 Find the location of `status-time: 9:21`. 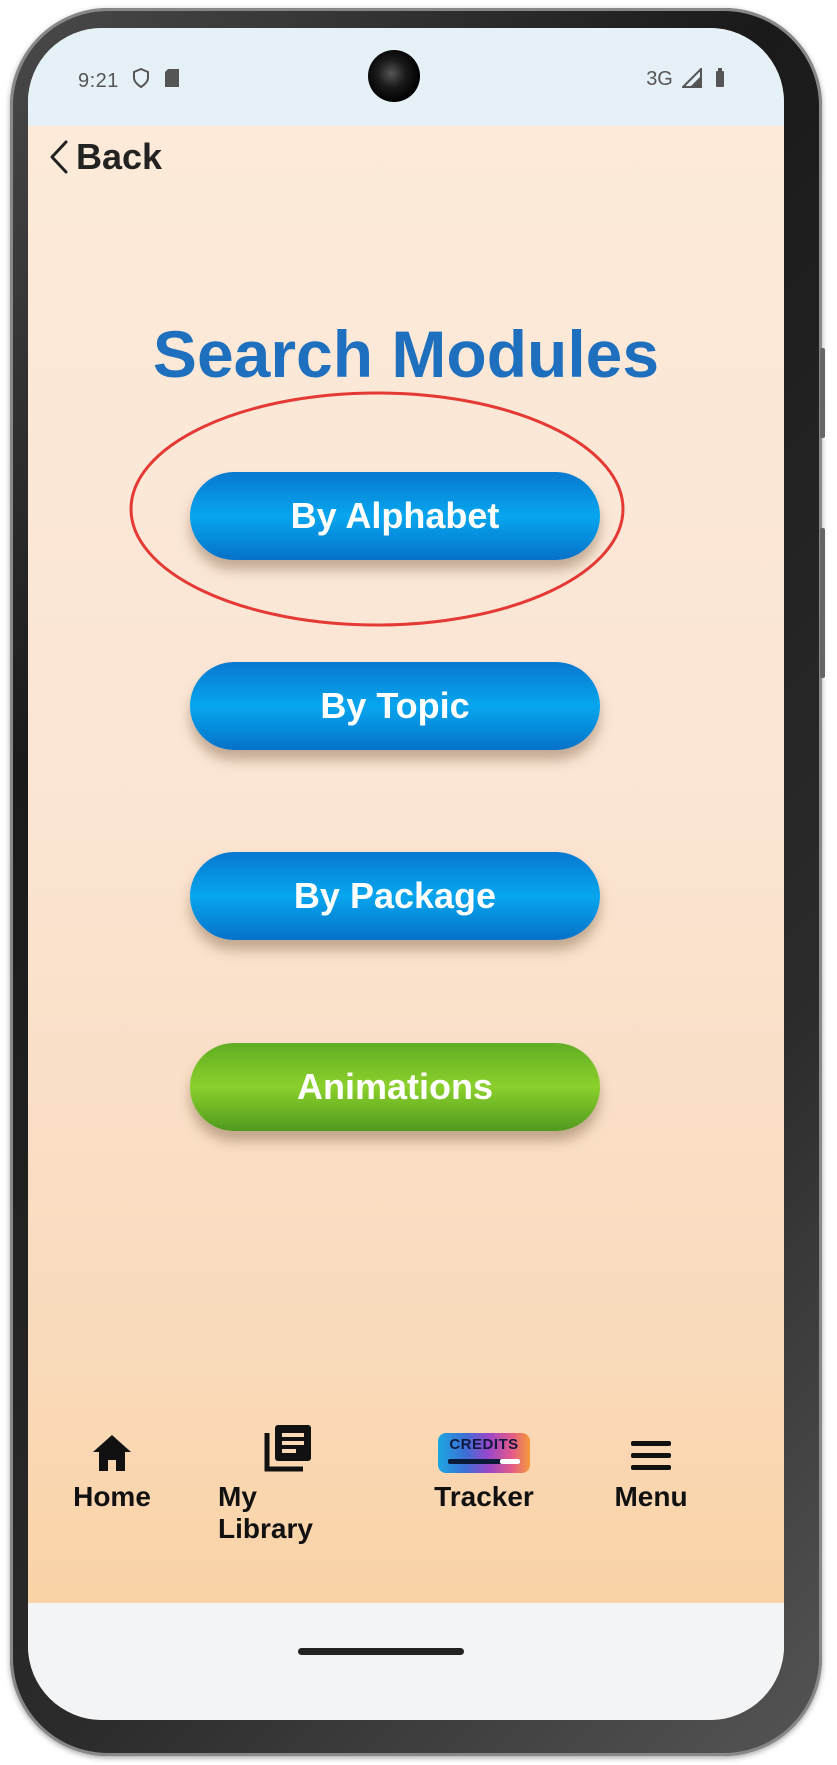

status-time: 9:21 is located at coordinates (98, 81).